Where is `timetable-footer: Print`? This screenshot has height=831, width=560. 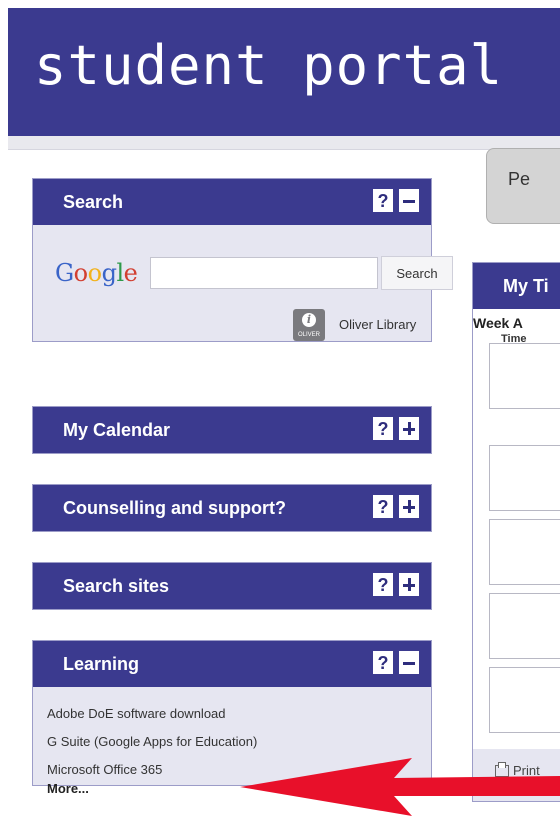 timetable-footer: Print is located at coordinates (516, 775).